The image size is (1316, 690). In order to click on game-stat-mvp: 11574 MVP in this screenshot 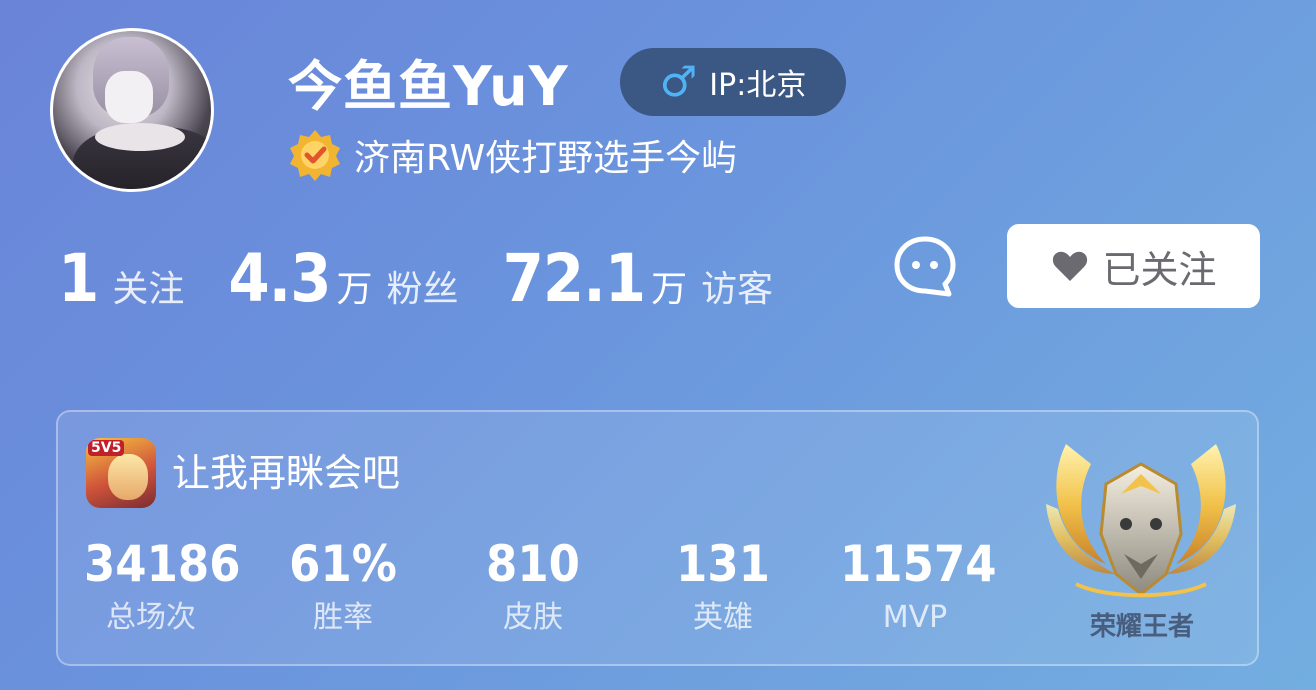, I will do `click(918, 586)`.